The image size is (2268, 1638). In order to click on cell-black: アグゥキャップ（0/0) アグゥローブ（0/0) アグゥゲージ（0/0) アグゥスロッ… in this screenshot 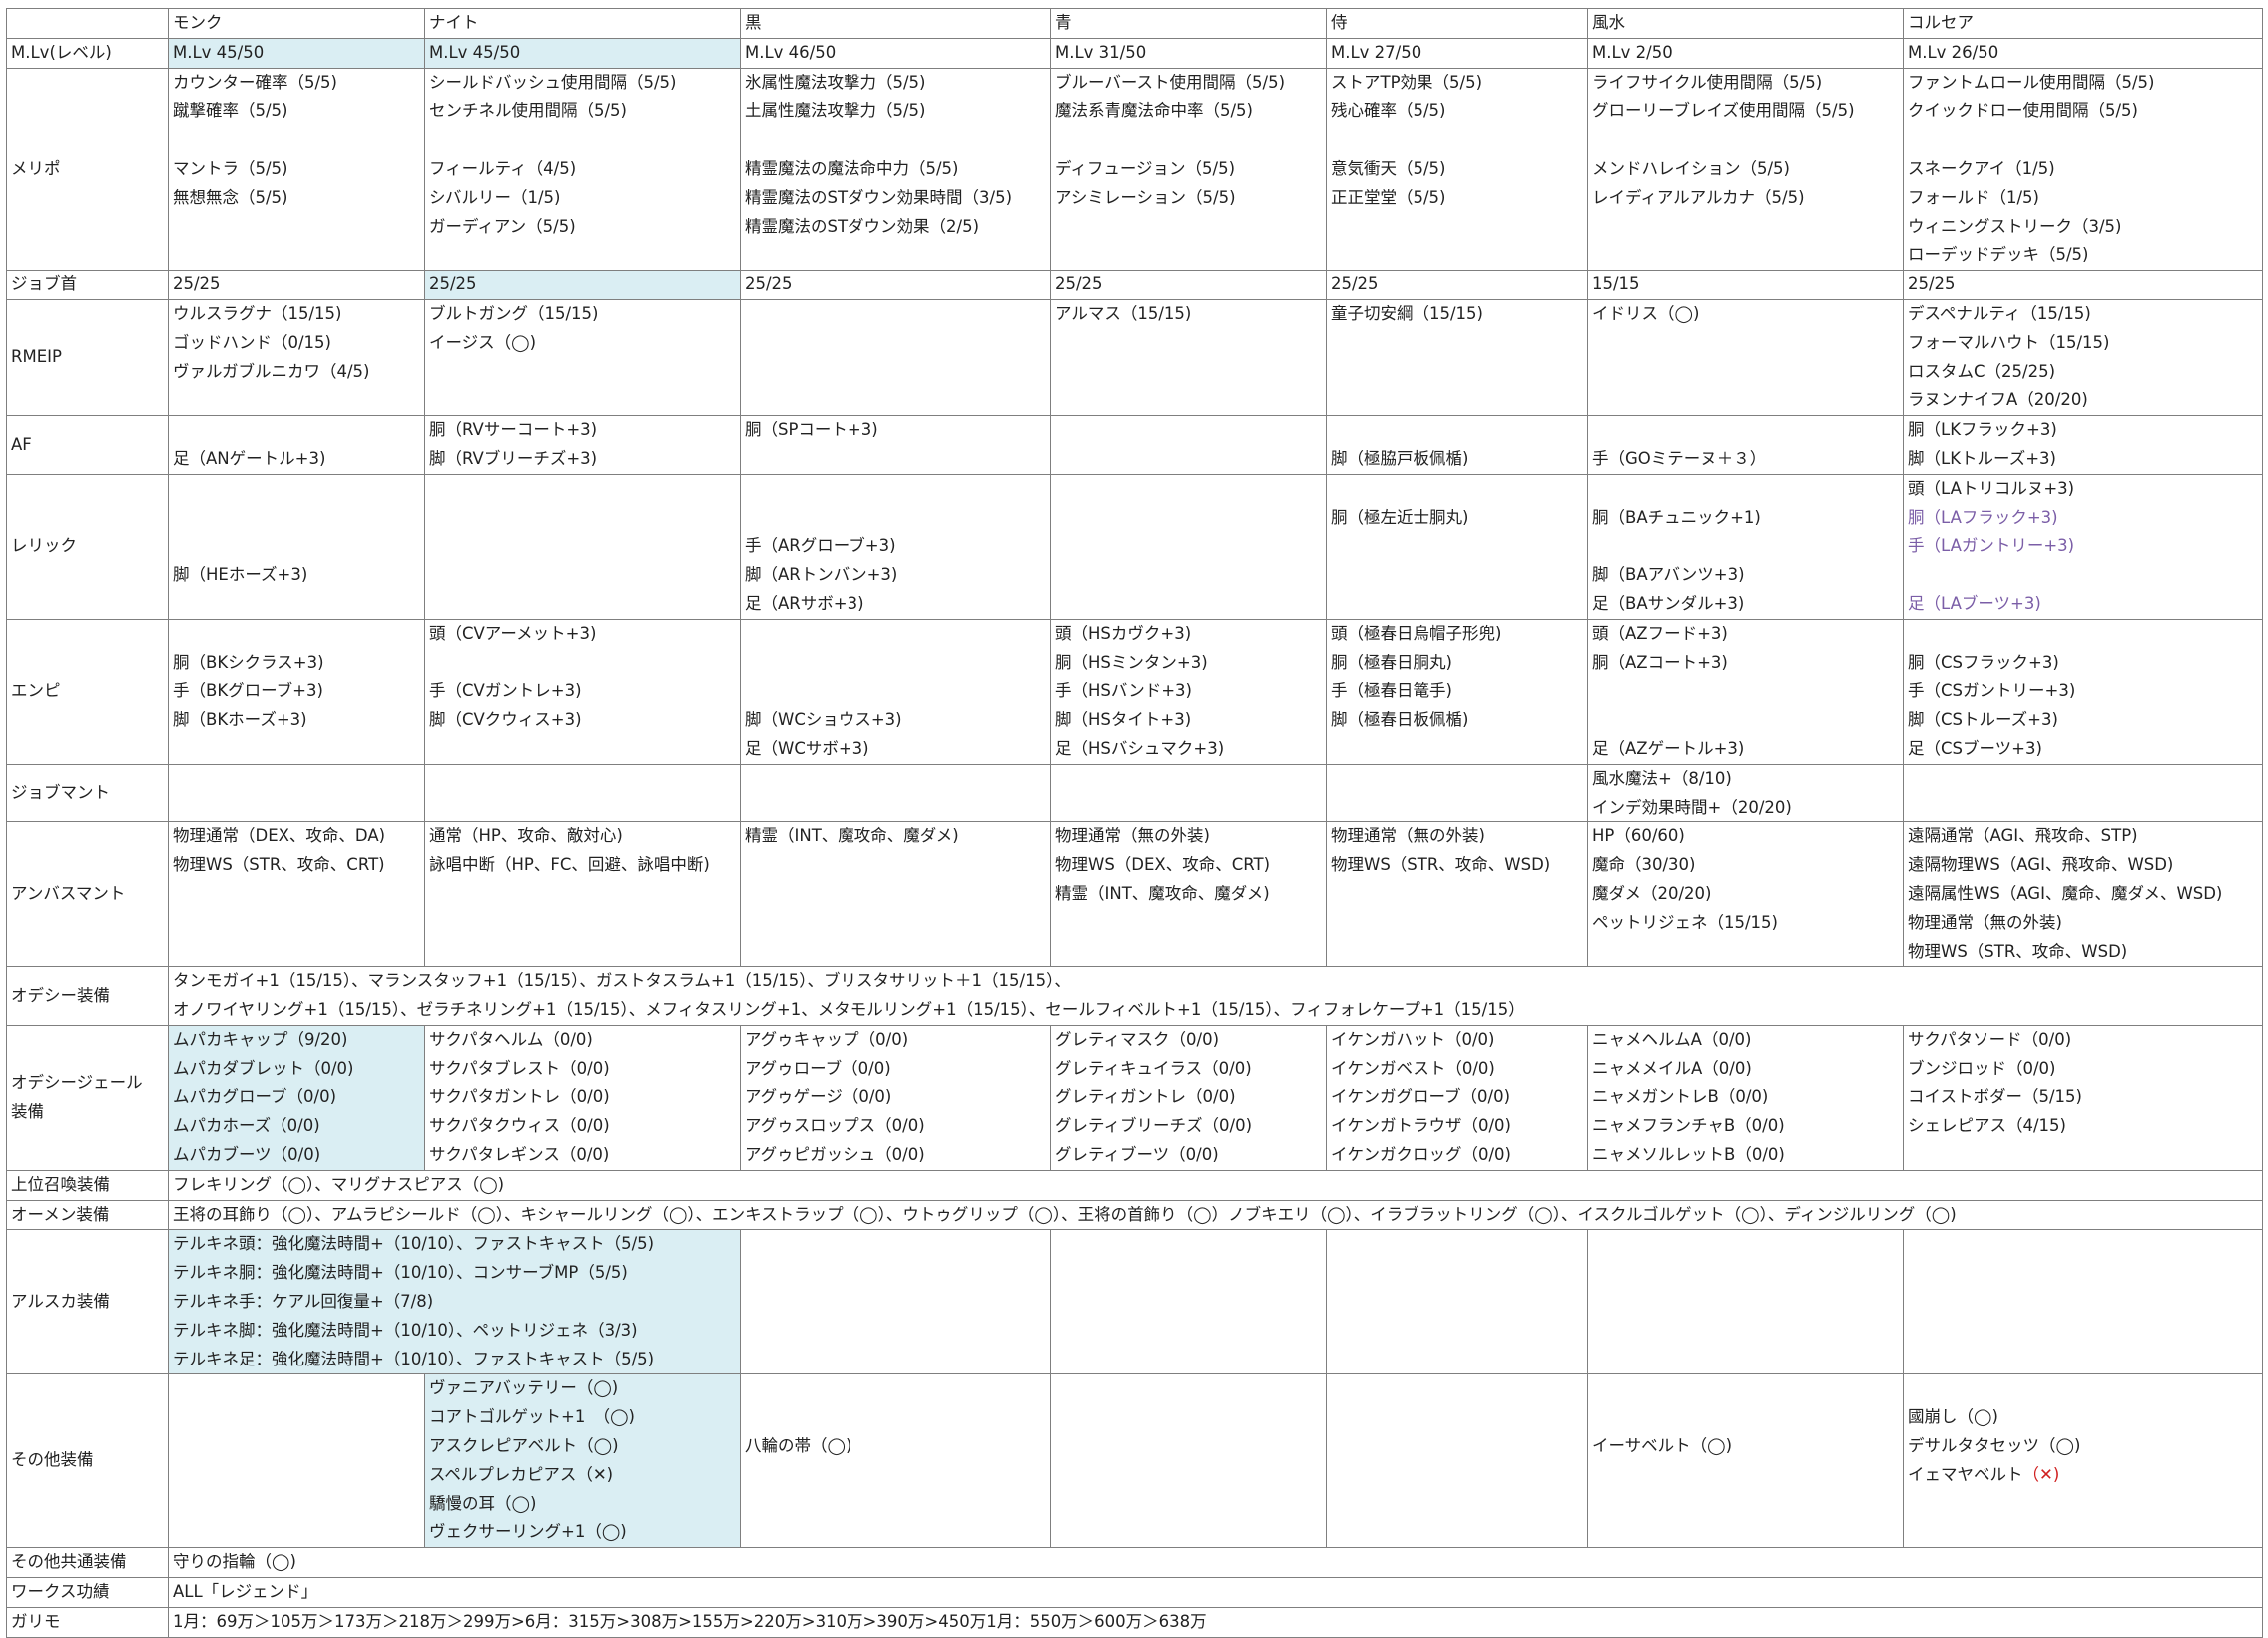, I will do `click(895, 1098)`.